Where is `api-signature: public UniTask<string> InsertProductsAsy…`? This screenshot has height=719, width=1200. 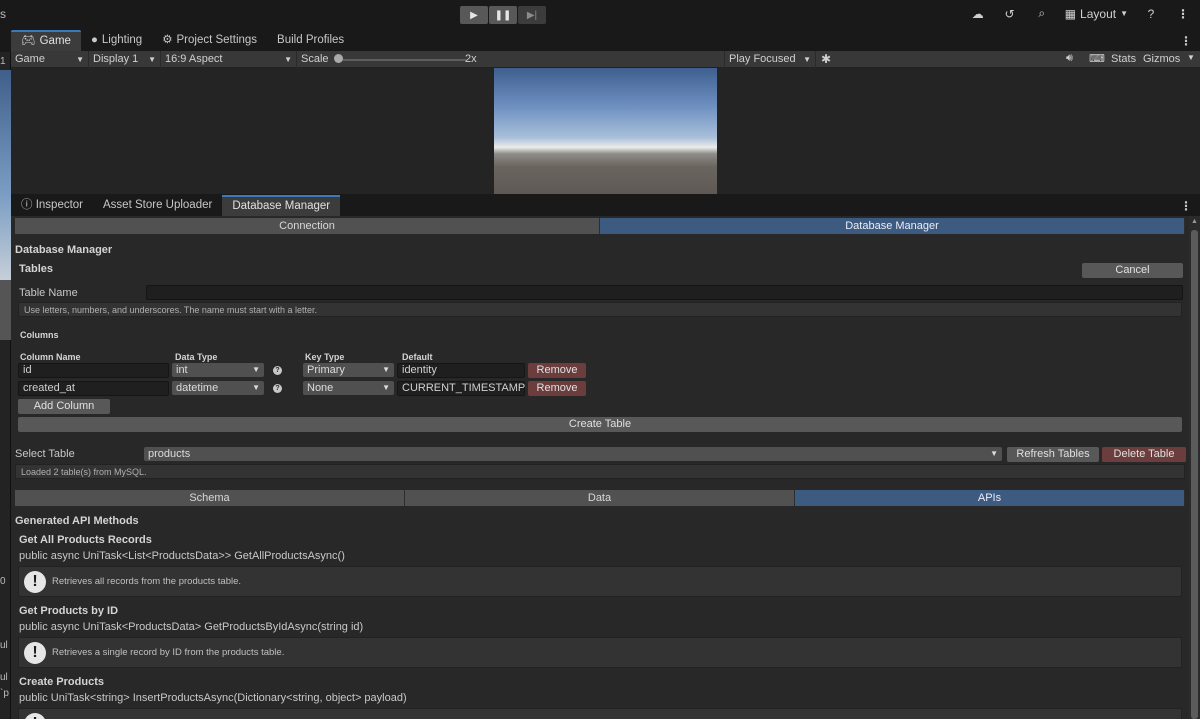
api-signature: public UniTask<string> InsertProductsAsy… is located at coordinates (213, 698).